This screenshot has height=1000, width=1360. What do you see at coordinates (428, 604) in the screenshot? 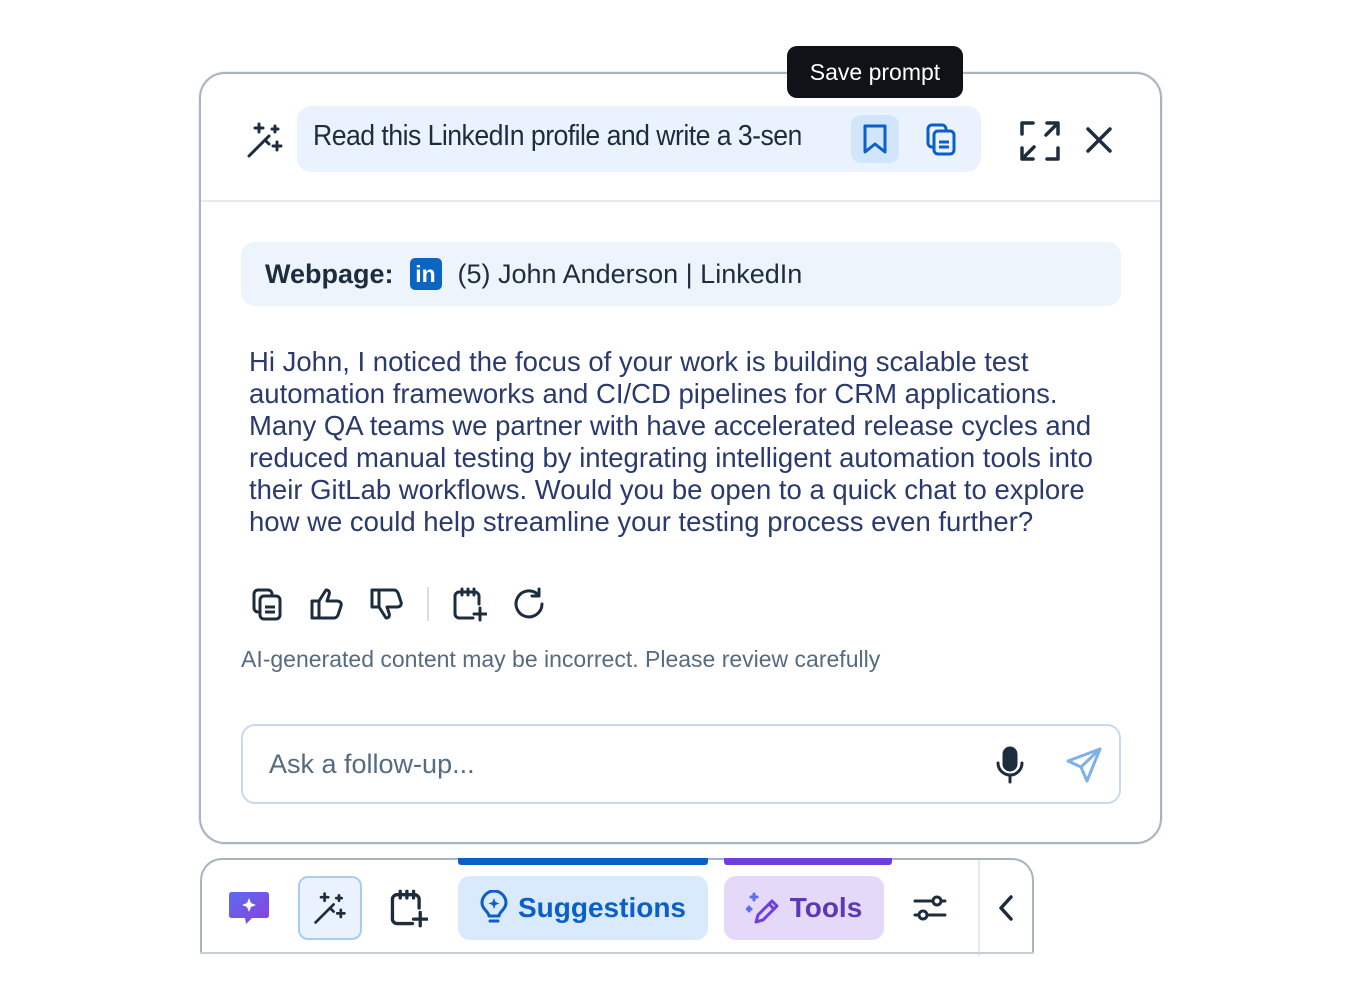
I see `actions-divider` at bounding box center [428, 604].